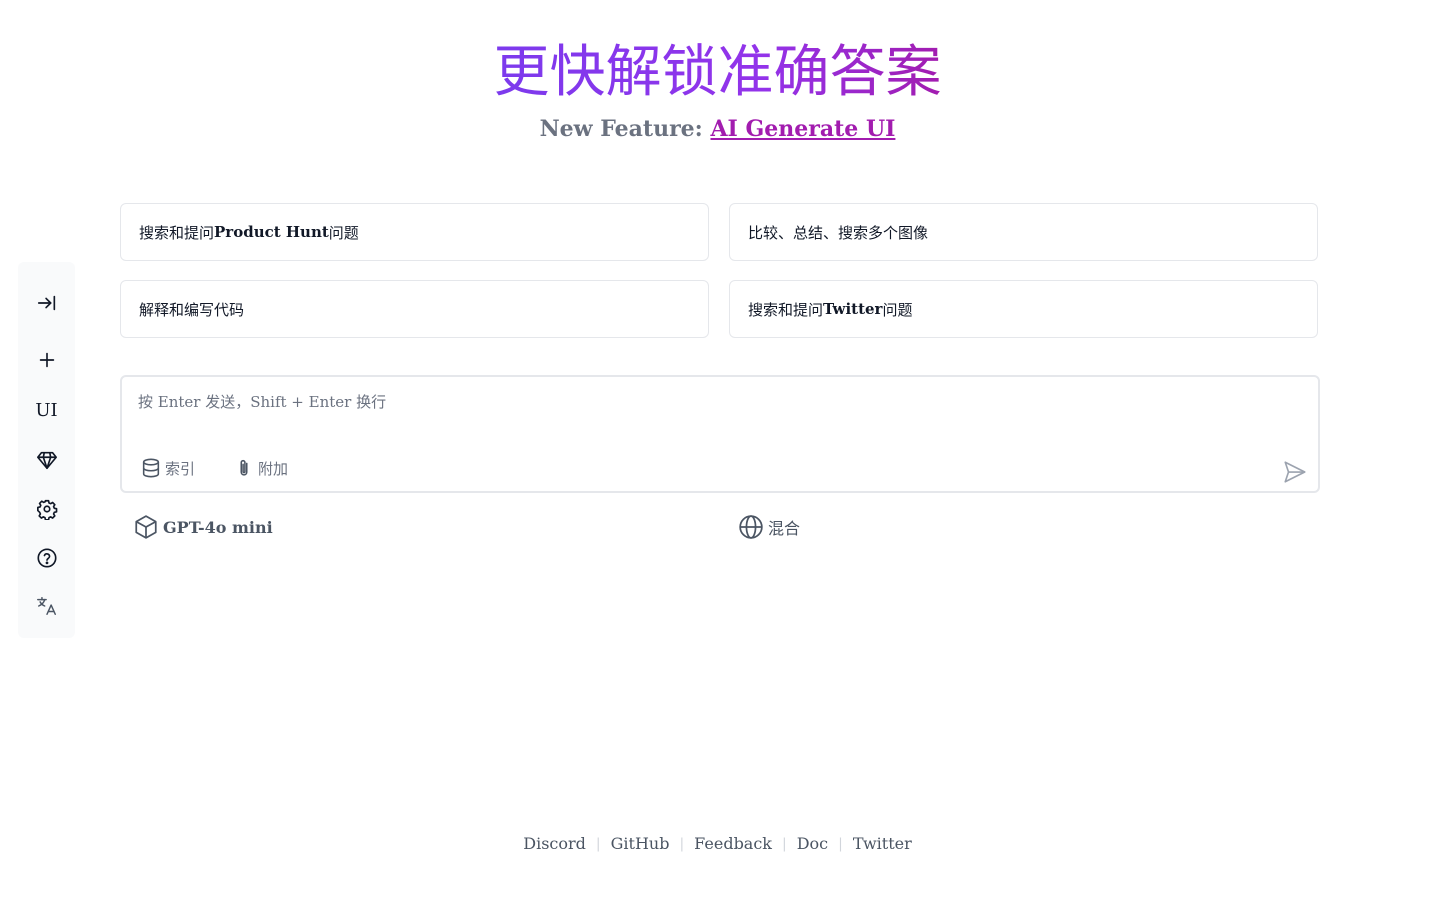  I want to click on question-circle-icon, so click(46, 558).